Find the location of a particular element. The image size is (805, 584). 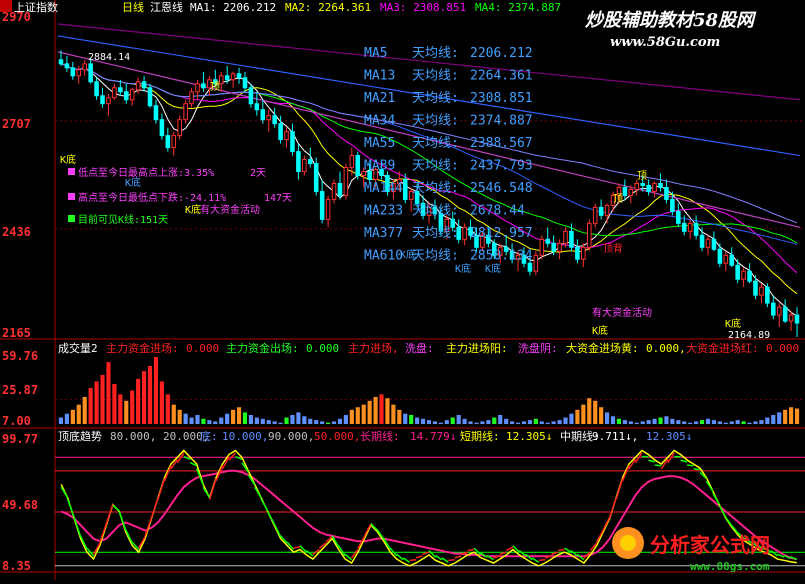

vol-item-0-value: 0.000 is located at coordinates (202, 348).